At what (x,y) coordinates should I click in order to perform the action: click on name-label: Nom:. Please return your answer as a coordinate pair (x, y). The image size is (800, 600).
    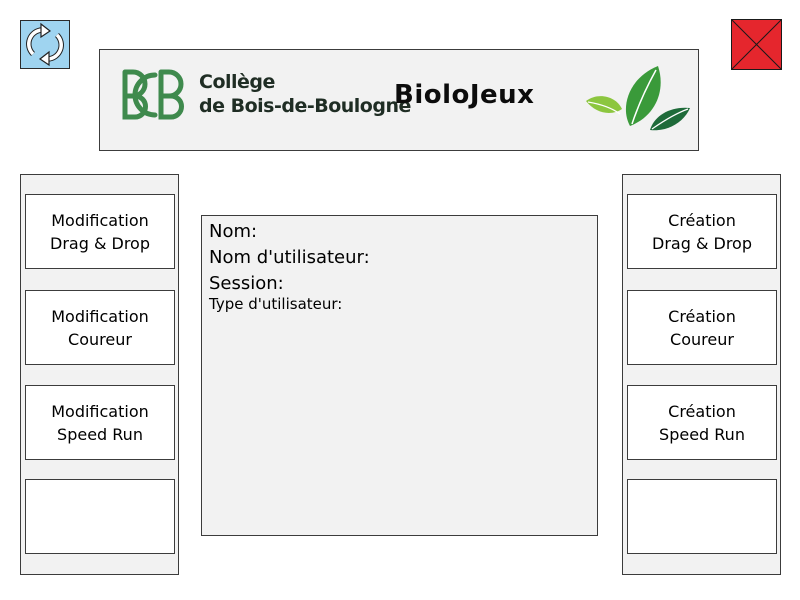
    Looking at the image, I should click on (233, 231).